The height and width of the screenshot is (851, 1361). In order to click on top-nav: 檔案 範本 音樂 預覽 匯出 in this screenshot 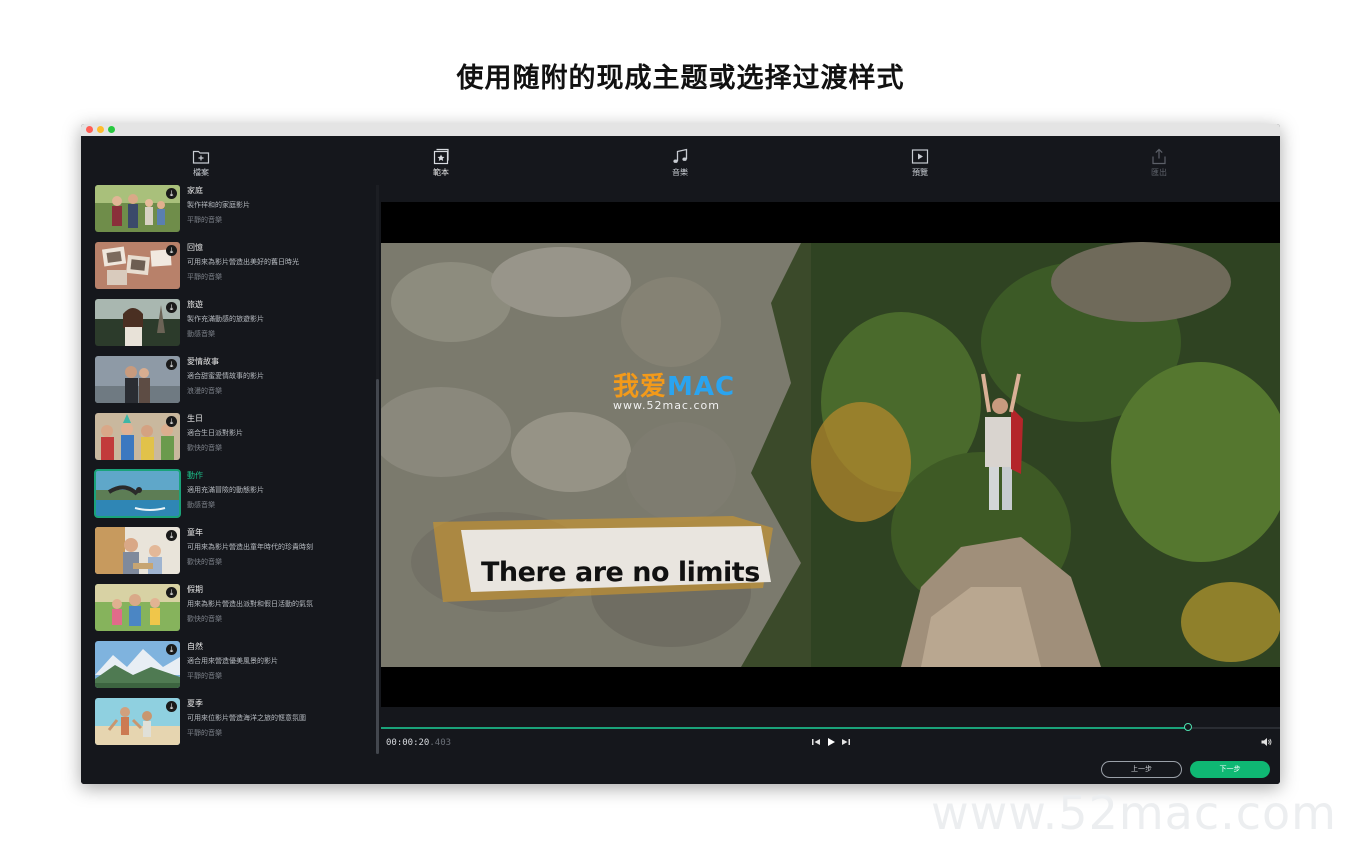, I will do `click(680, 166)`.